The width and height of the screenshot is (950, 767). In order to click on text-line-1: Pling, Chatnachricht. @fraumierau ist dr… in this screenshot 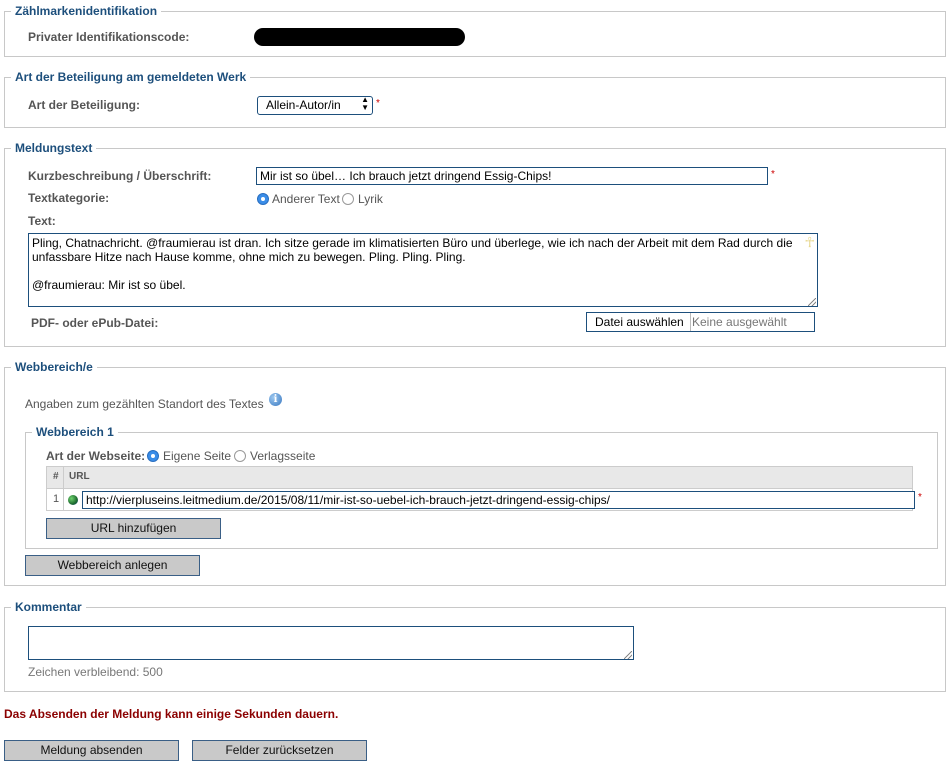, I will do `click(412, 243)`.